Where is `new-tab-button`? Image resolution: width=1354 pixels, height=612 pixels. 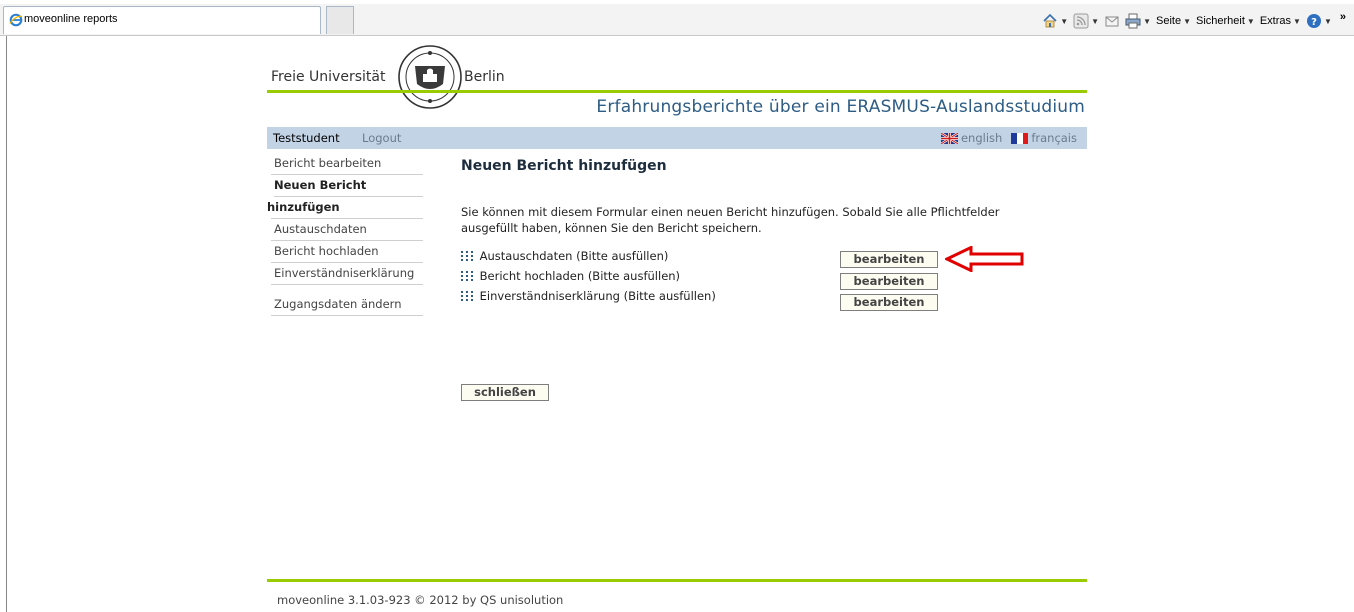
new-tab-button is located at coordinates (340, 20).